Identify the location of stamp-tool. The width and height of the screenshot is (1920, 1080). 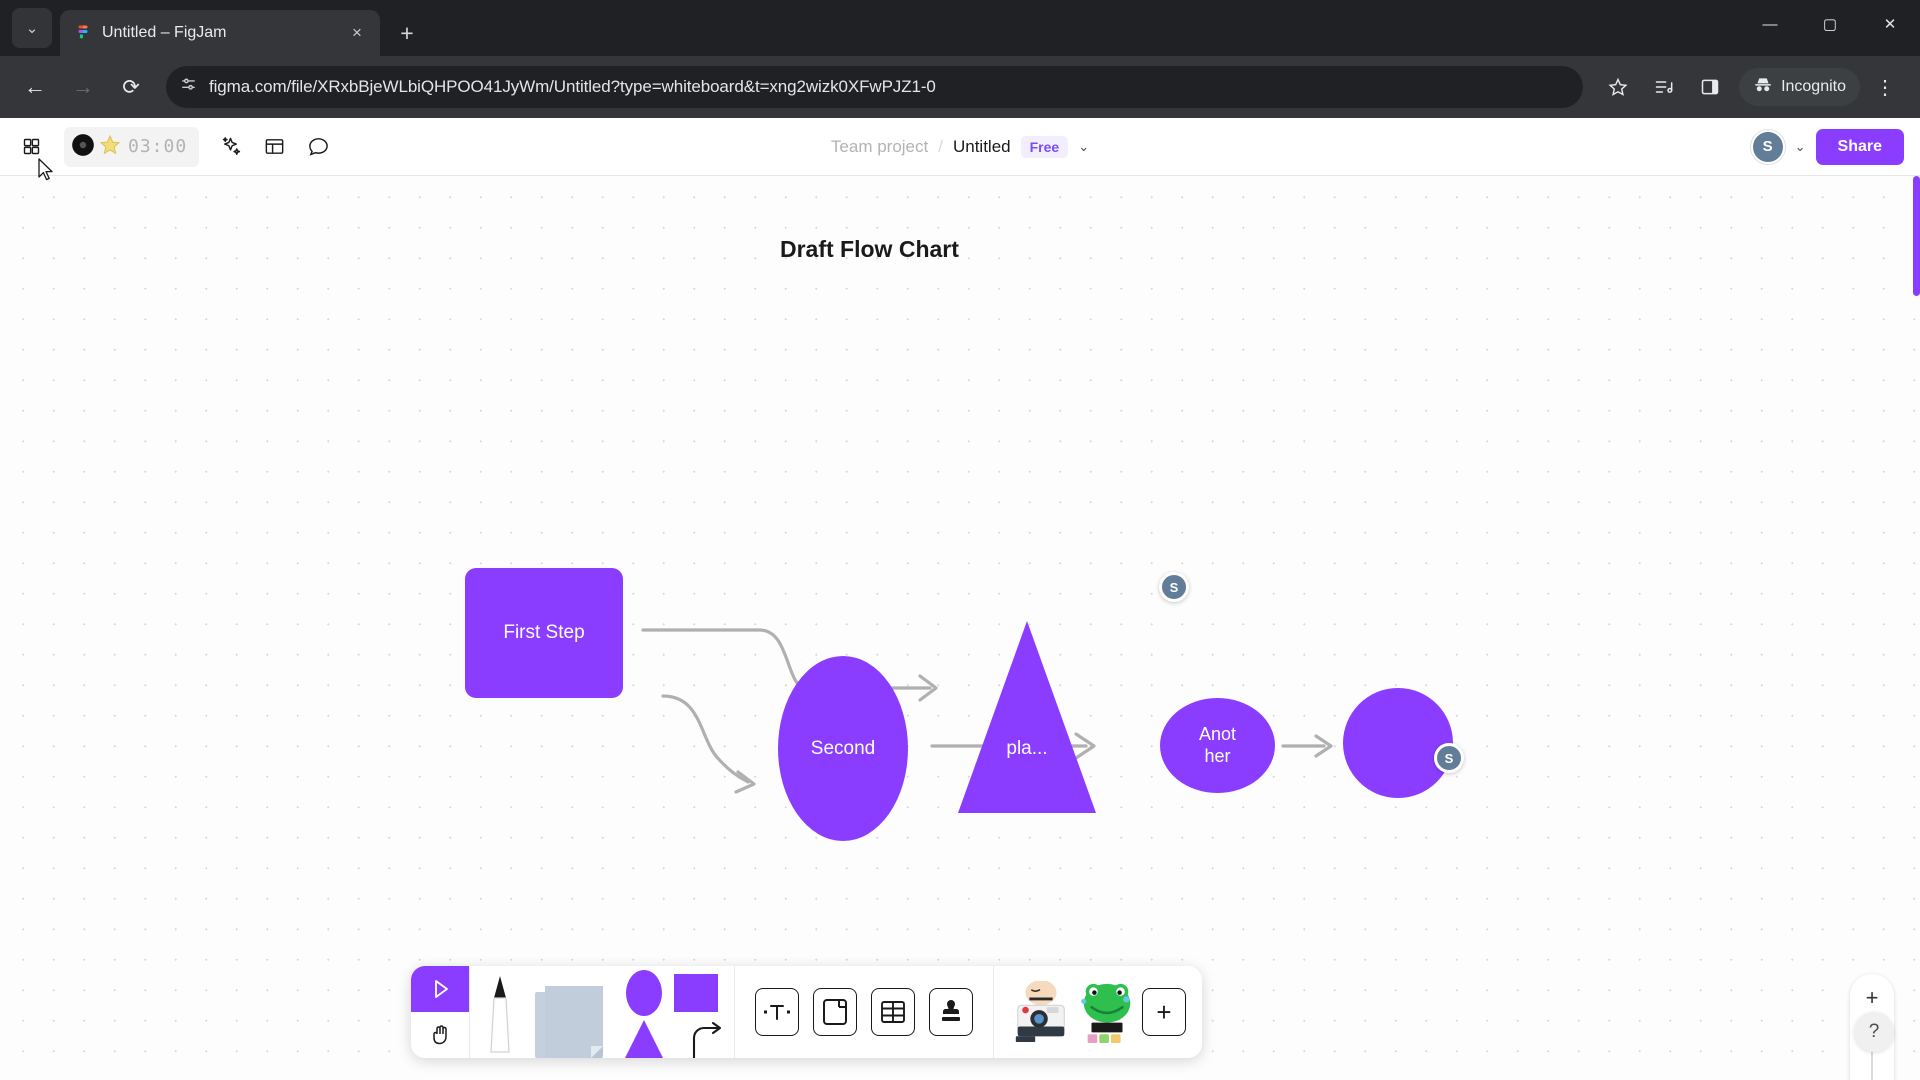
(951, 1012).